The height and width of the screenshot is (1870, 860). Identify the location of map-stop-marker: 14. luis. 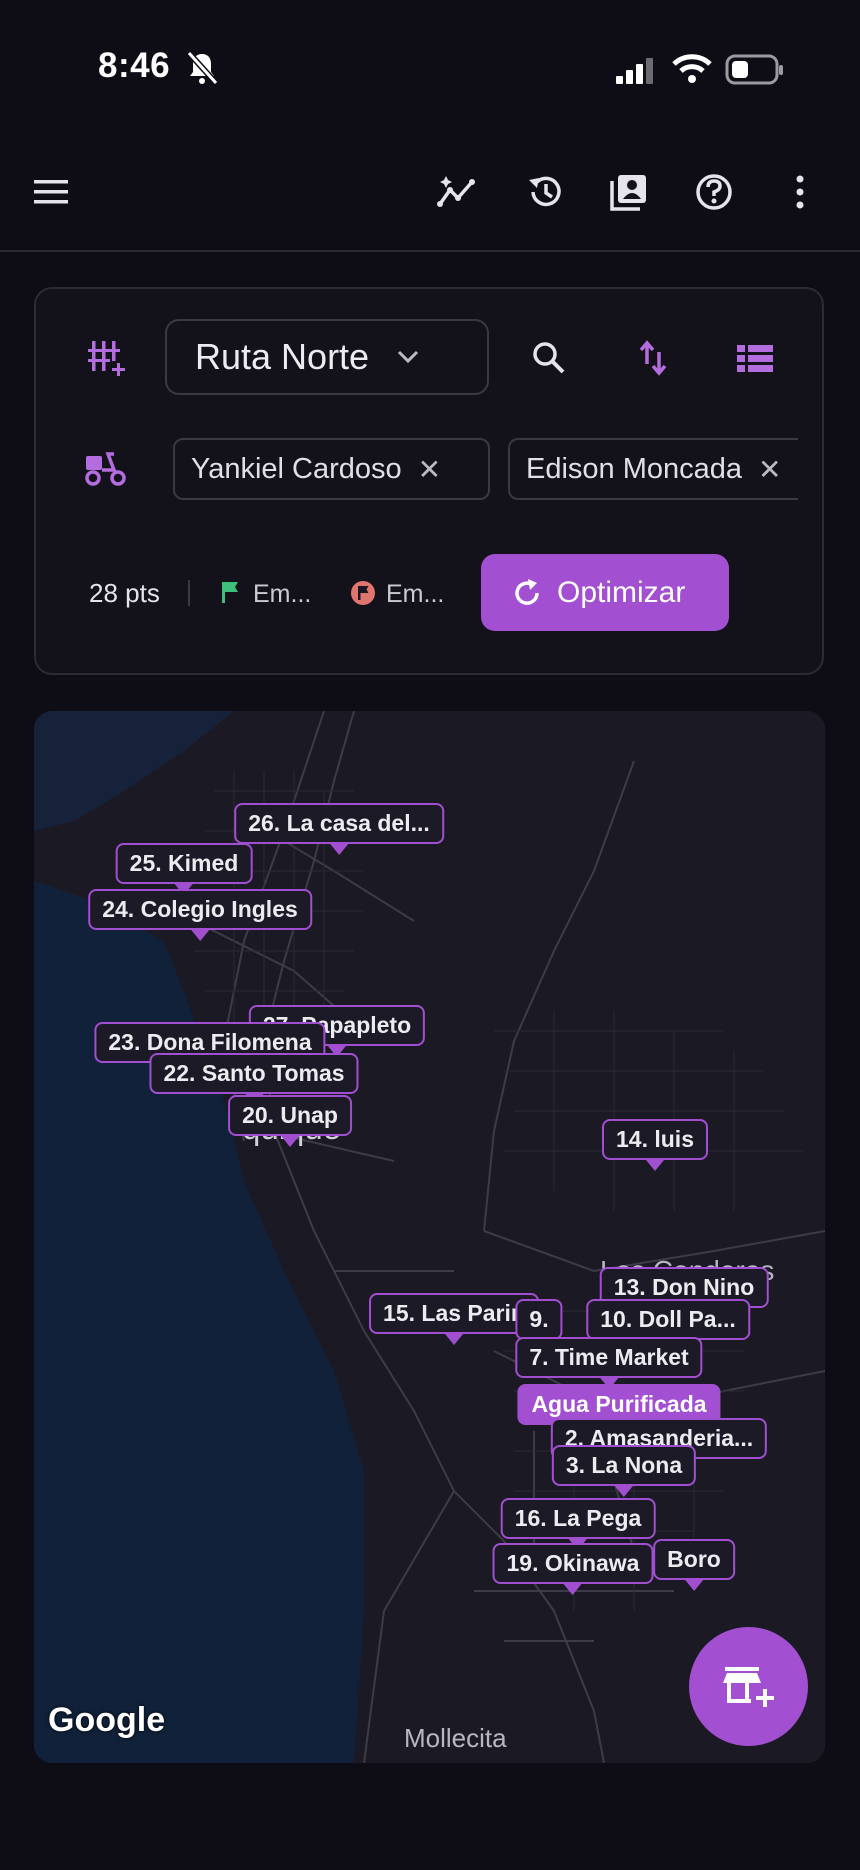
(655, 1145).